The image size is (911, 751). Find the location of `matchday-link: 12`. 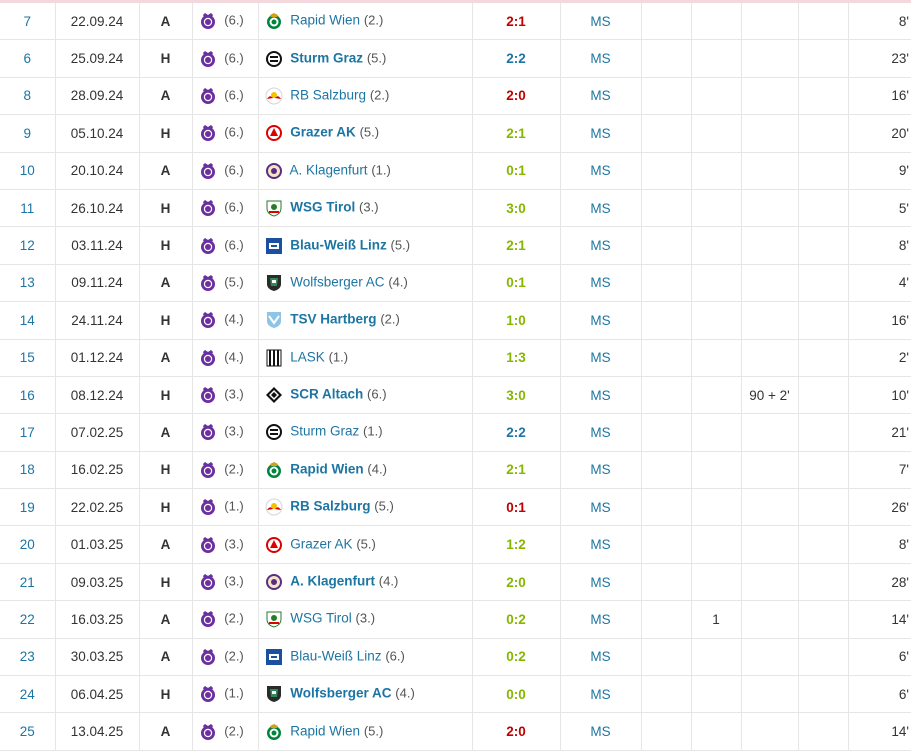

matchday-link: 12 is located at coordinates (28, 245).